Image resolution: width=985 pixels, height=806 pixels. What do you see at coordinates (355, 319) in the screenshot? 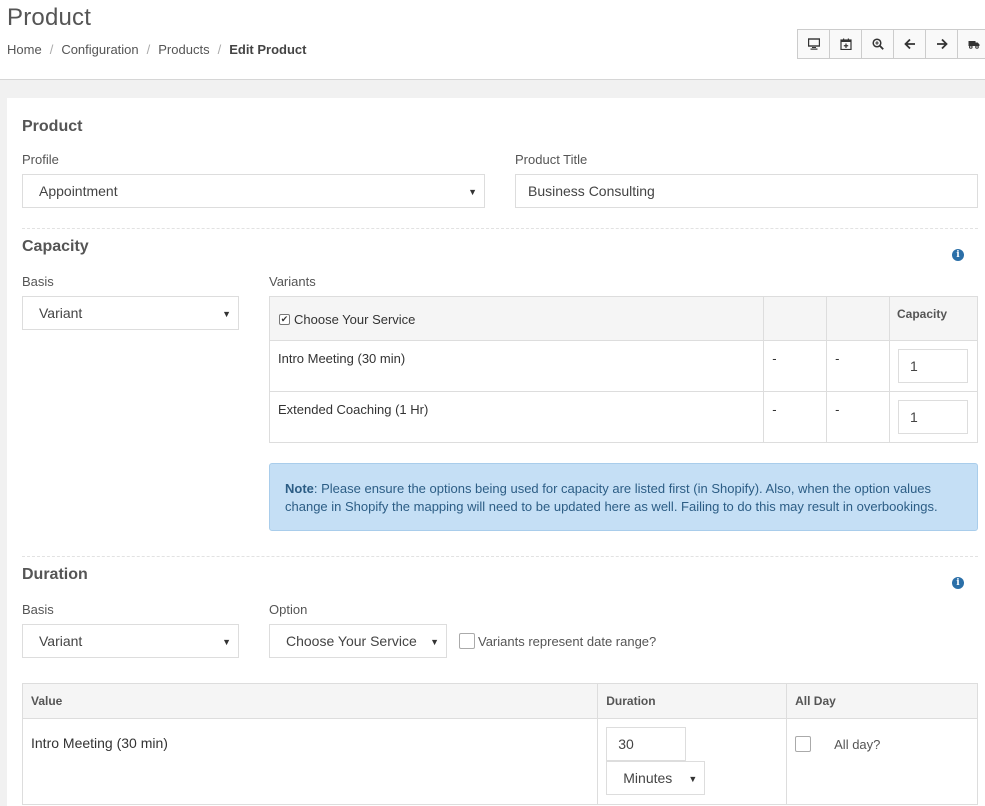
I see `table-header-option: Choose Your Service` at bounding box center [355, 319].